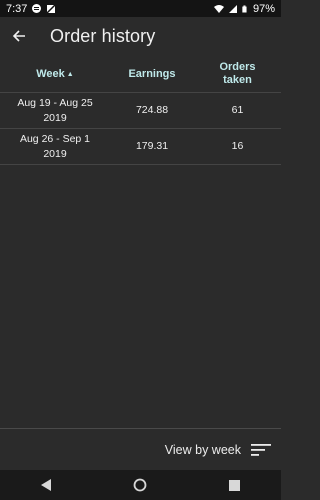 The height and width of the screenshot is (500, 320). I want to click on view-by-bar: View by week, so click(140, 449).